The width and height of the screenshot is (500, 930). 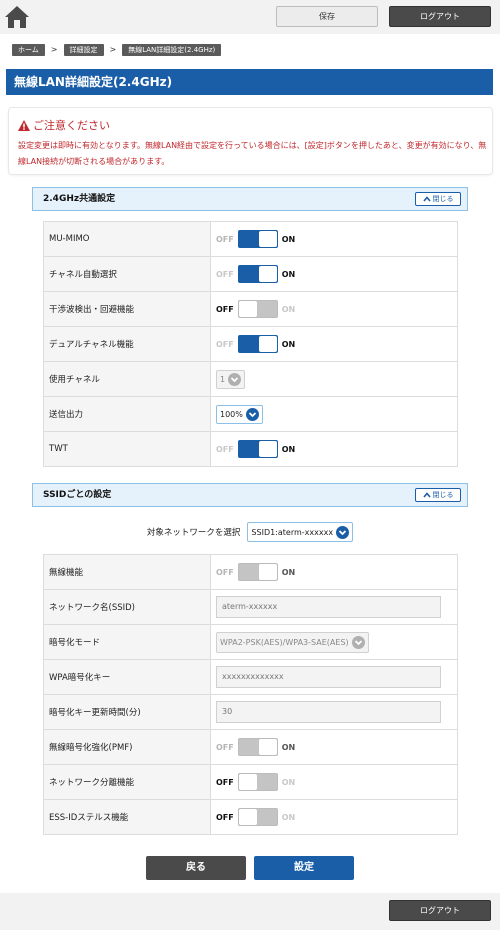 I want to click on row-label: 無線暗号化強化(PMF), so click(x=127, y=747).